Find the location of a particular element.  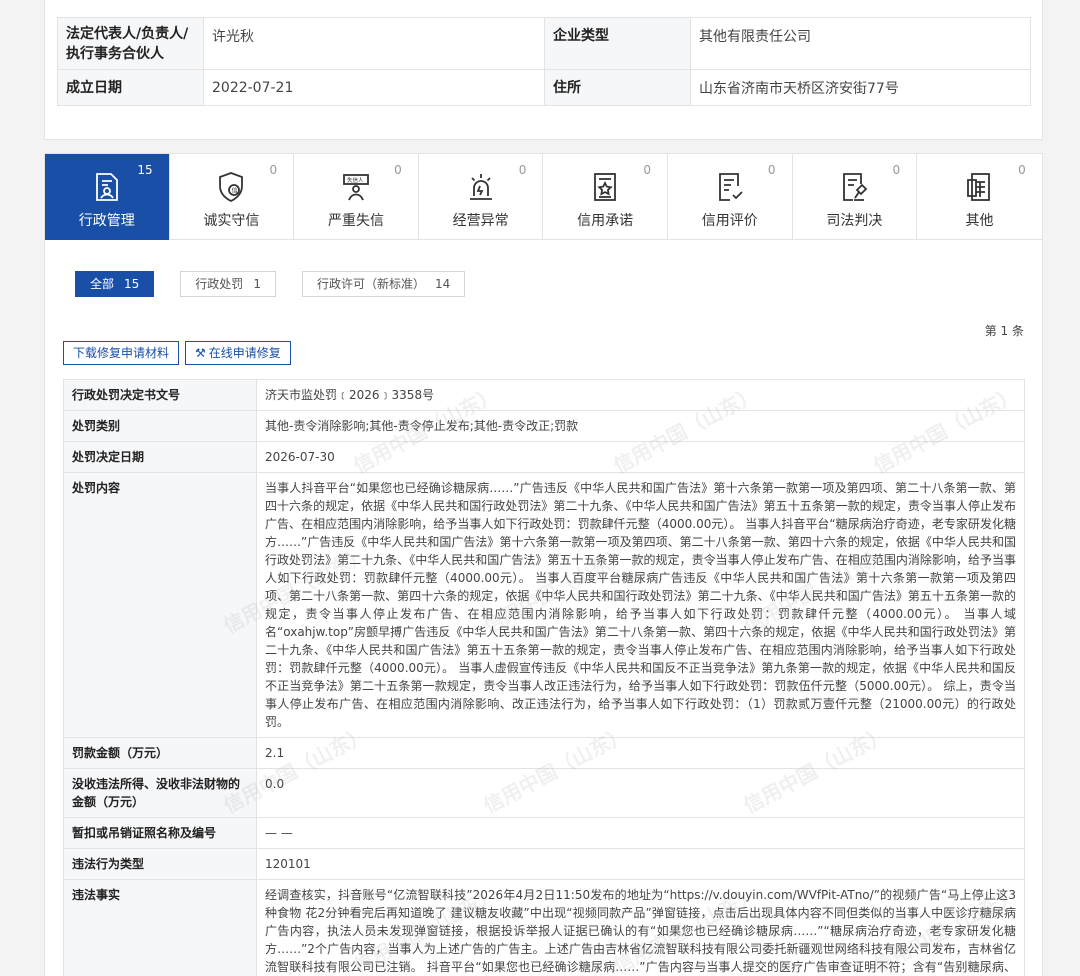

table-row: 违法行为类型 120101 is located at coordinates (544, 864).